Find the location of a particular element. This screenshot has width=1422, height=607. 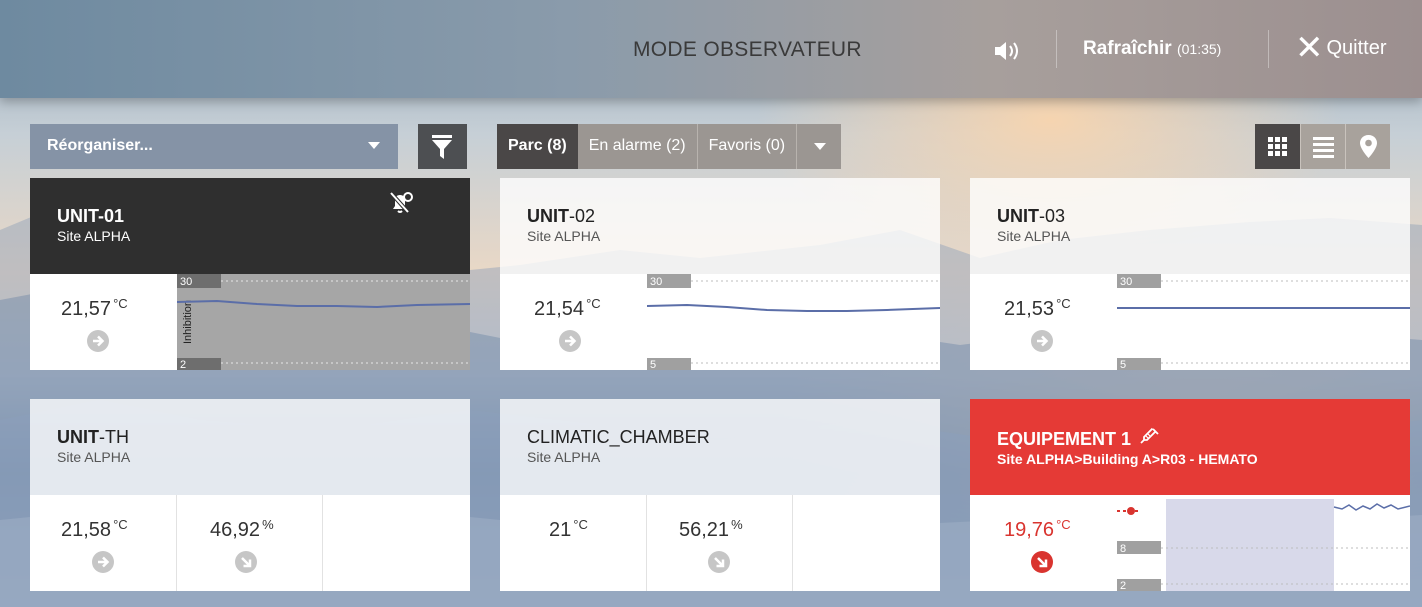

filter-icon is located at coordinates (442, 147).